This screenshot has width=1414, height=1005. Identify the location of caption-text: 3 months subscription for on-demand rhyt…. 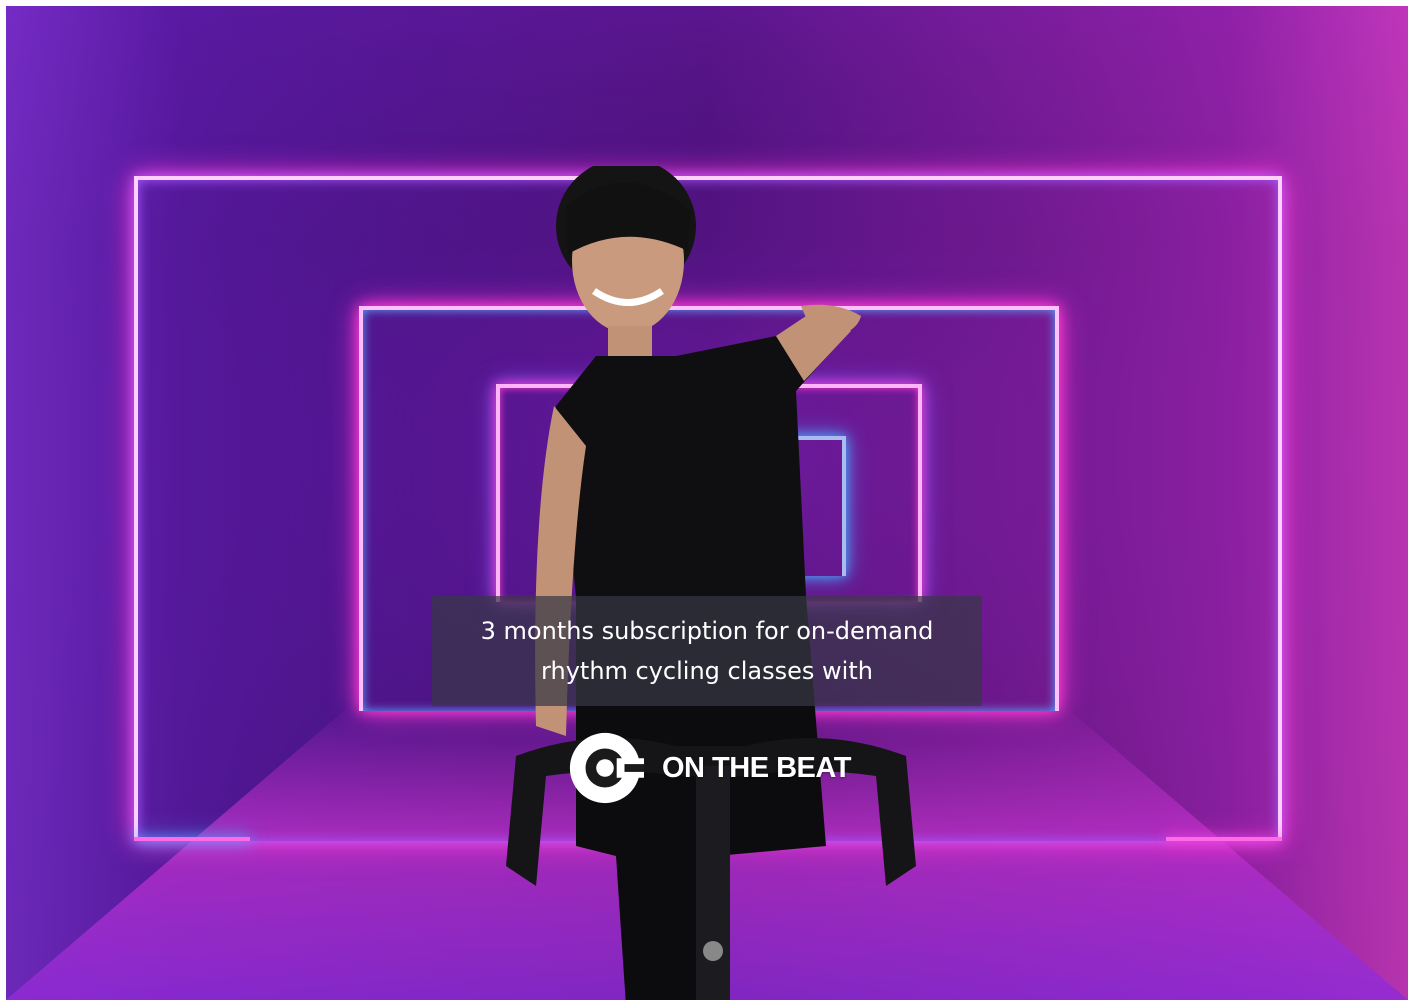
(707, 651).